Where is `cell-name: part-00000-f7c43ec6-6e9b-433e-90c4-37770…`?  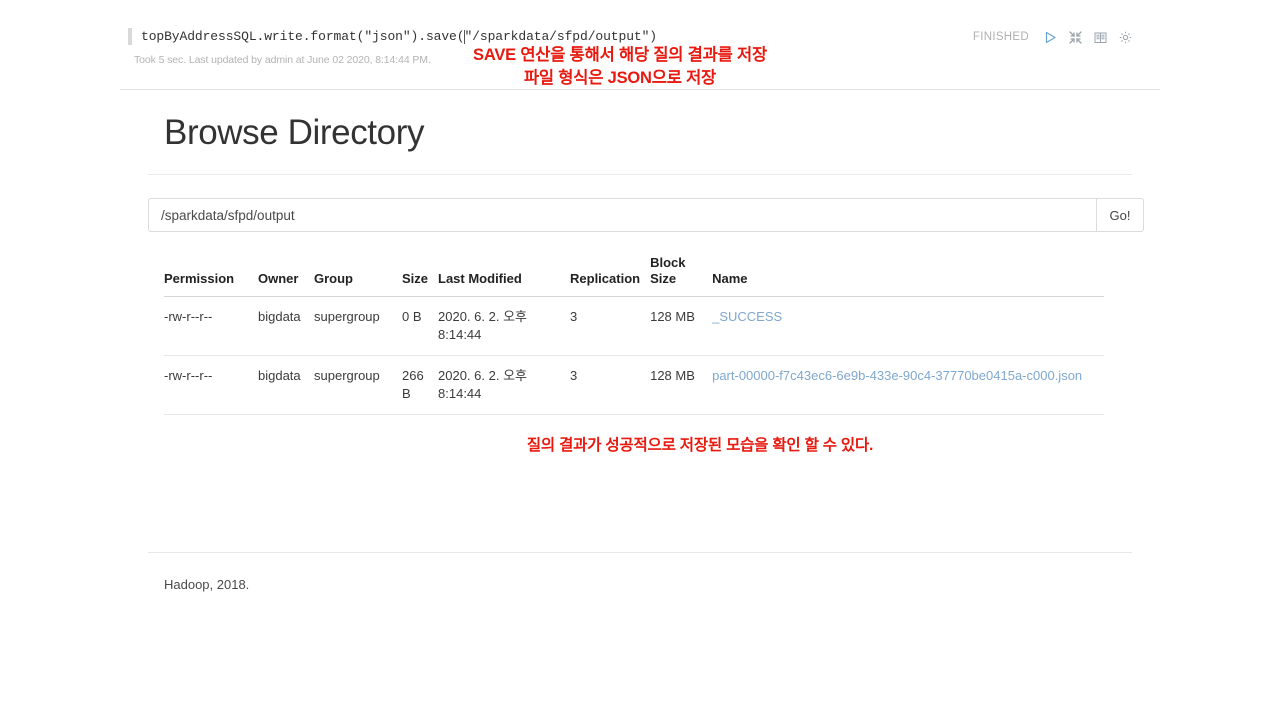 cell-name: part-00000-f7c43ec6-6e9b-433e-90c4-37770… is located at coordinates (908, 385).